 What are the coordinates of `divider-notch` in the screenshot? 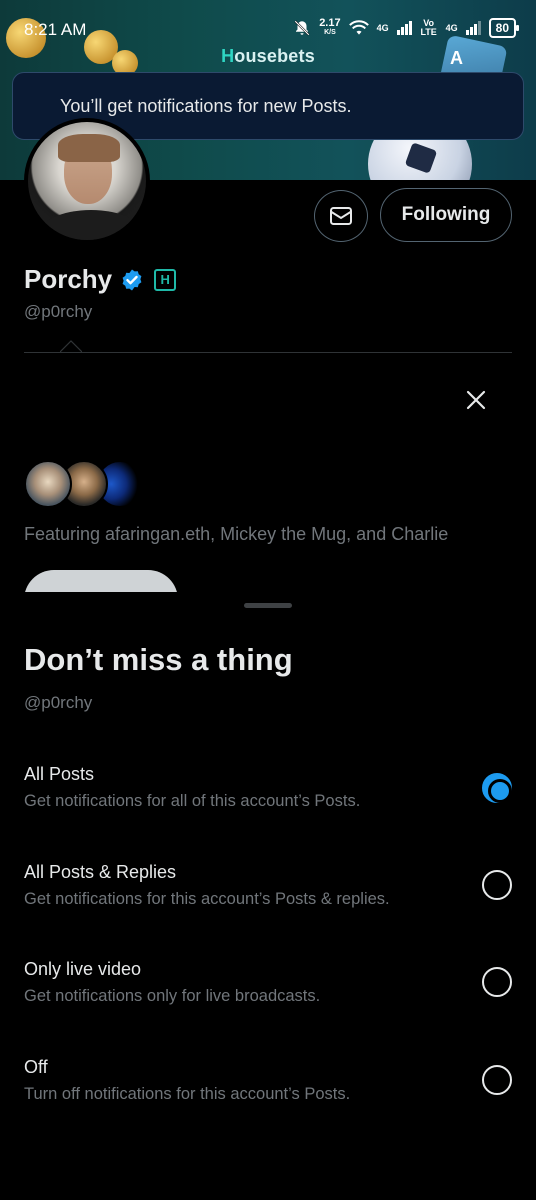 It's located at (71, 346).